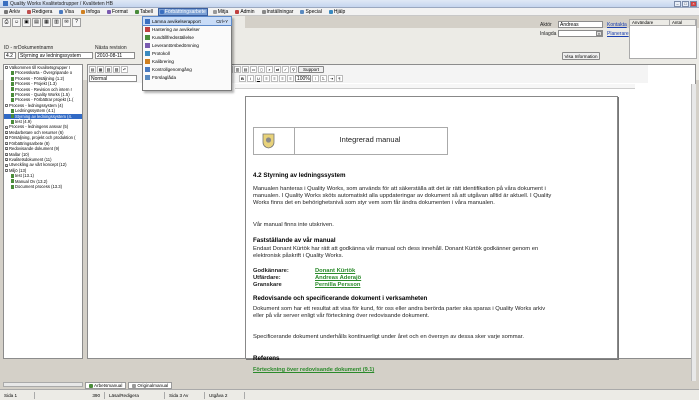  Describe the element at coordinates (580, 24) in the screenshot. I see `actor-field: Andreas` at that location.